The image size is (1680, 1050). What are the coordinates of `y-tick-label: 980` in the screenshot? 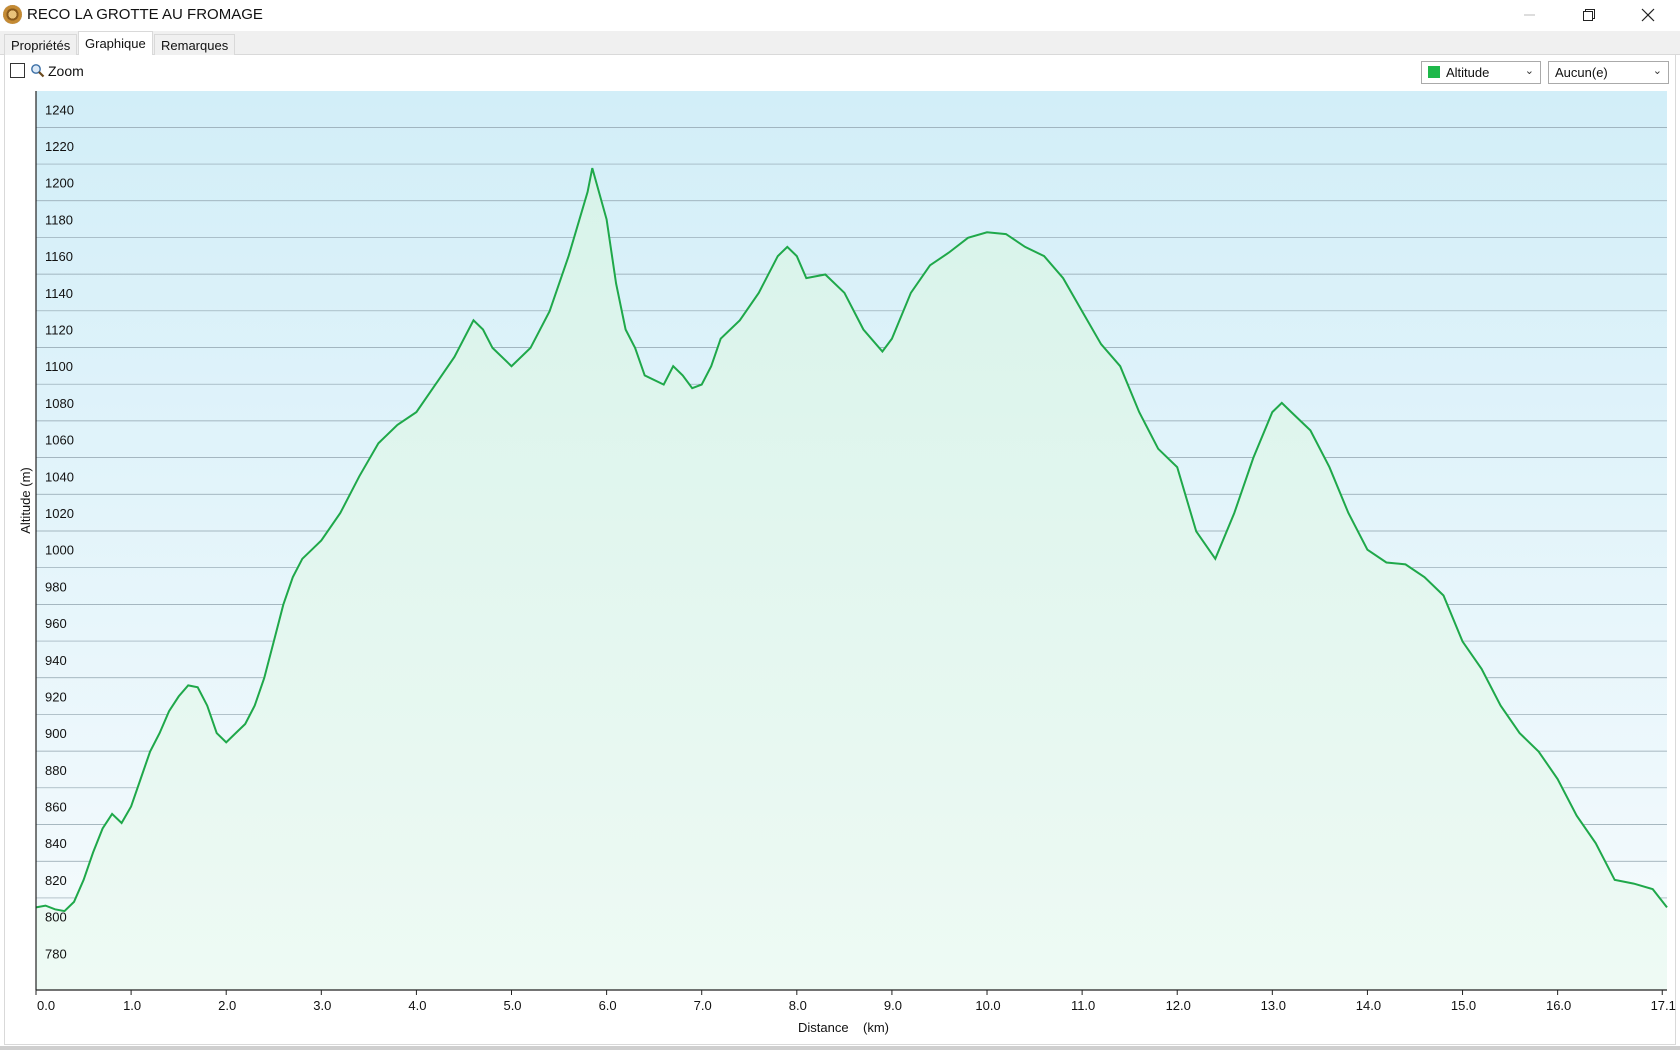 It's located at (56, 586).